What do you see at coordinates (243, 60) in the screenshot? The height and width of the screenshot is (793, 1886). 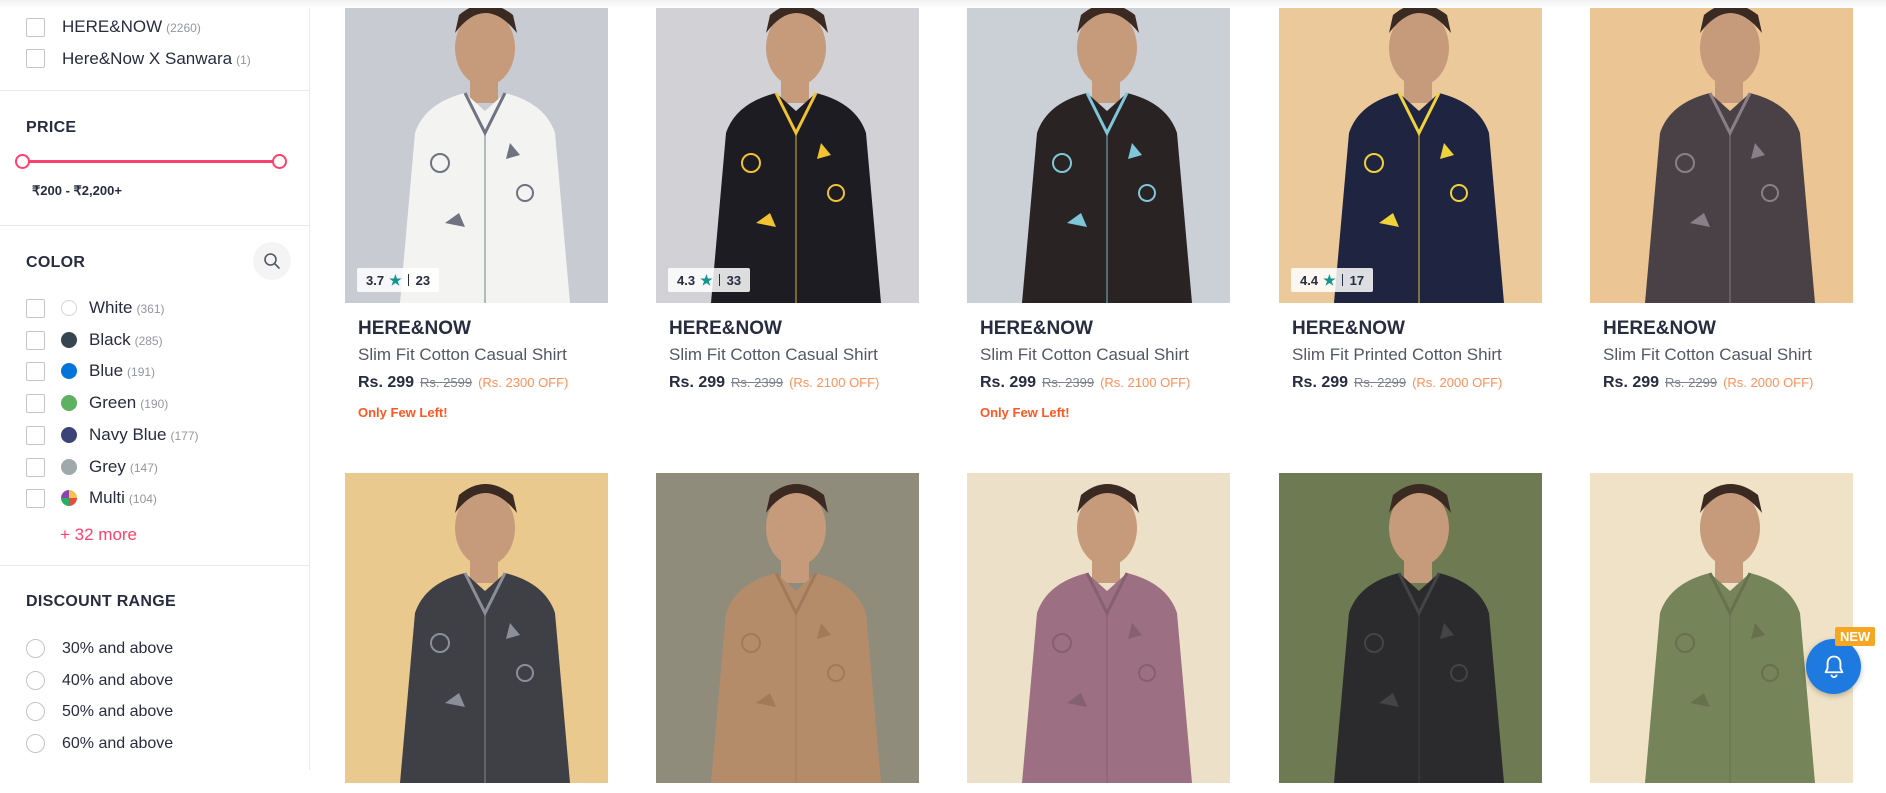 I see `brand-option-count: (1)` at bounding box center [243, 60].